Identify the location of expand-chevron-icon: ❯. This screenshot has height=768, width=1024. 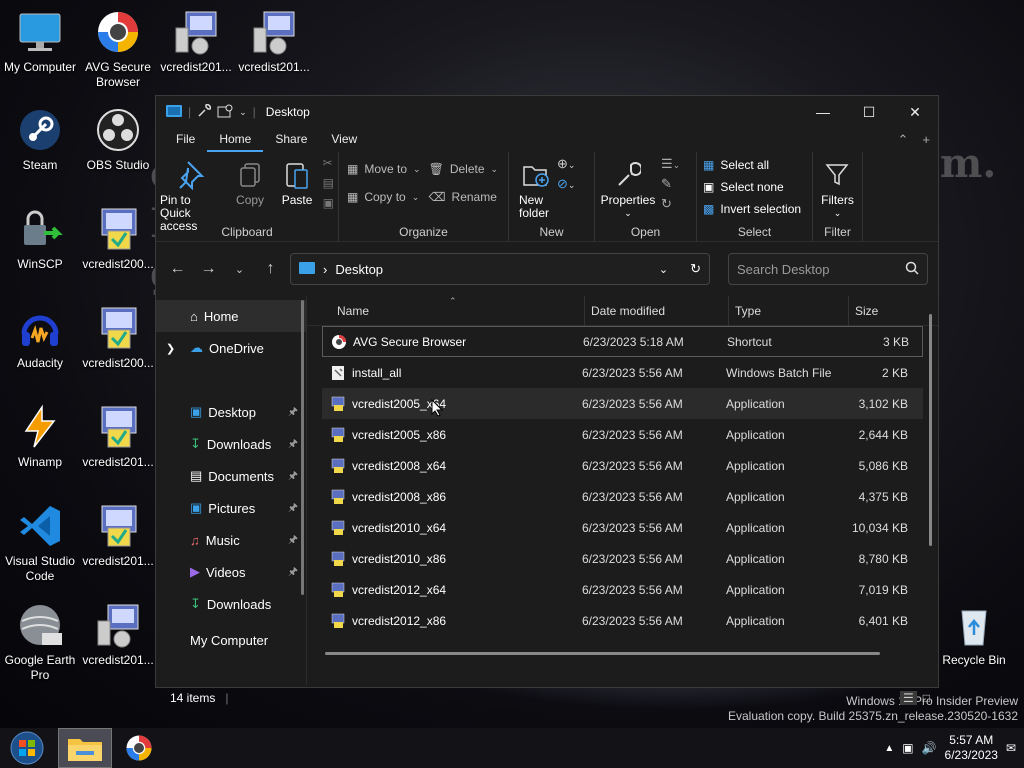
(170, 348).